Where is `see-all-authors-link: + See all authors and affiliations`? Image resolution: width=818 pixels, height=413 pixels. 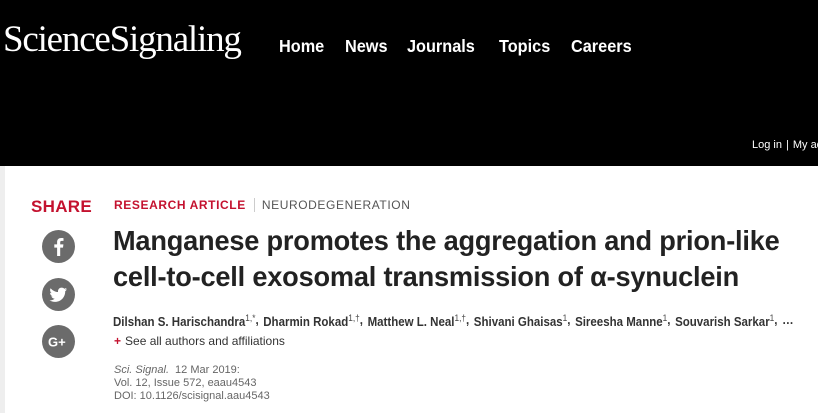 see-all-authors-link: + See all authors and affiliations is located at coordinates (199, 341).